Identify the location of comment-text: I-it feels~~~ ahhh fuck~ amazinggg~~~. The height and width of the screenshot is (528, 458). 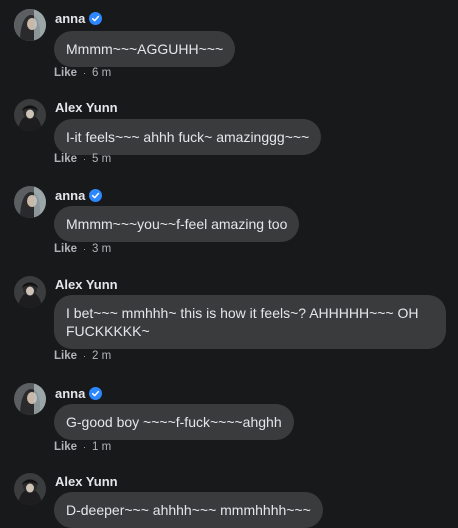
(188, 137).